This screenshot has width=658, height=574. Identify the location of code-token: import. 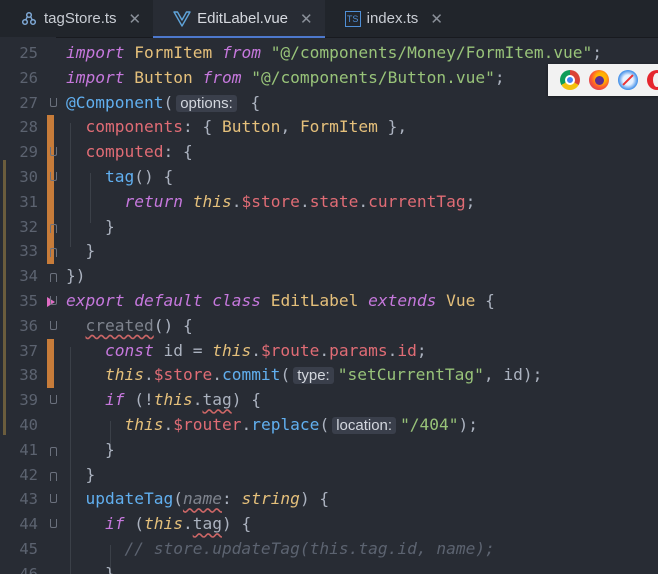
(95, 77).